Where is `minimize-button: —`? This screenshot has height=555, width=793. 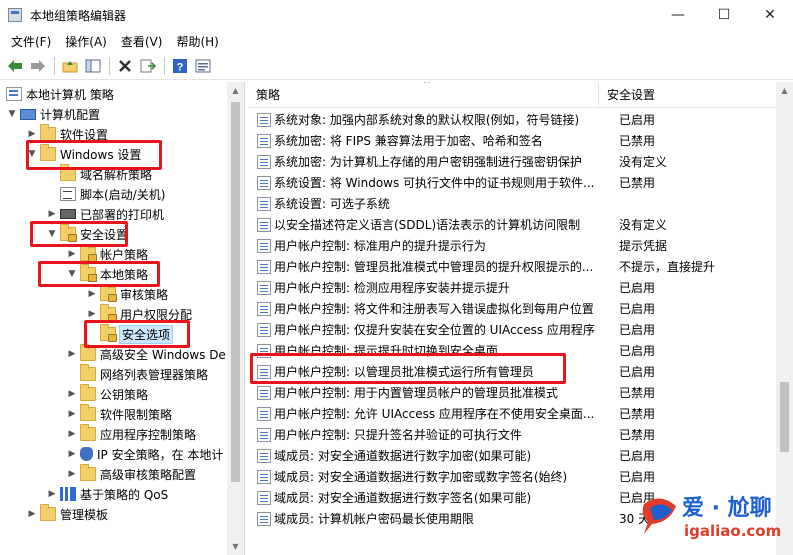 minimize-button: — is located at coordinates (678, 15).